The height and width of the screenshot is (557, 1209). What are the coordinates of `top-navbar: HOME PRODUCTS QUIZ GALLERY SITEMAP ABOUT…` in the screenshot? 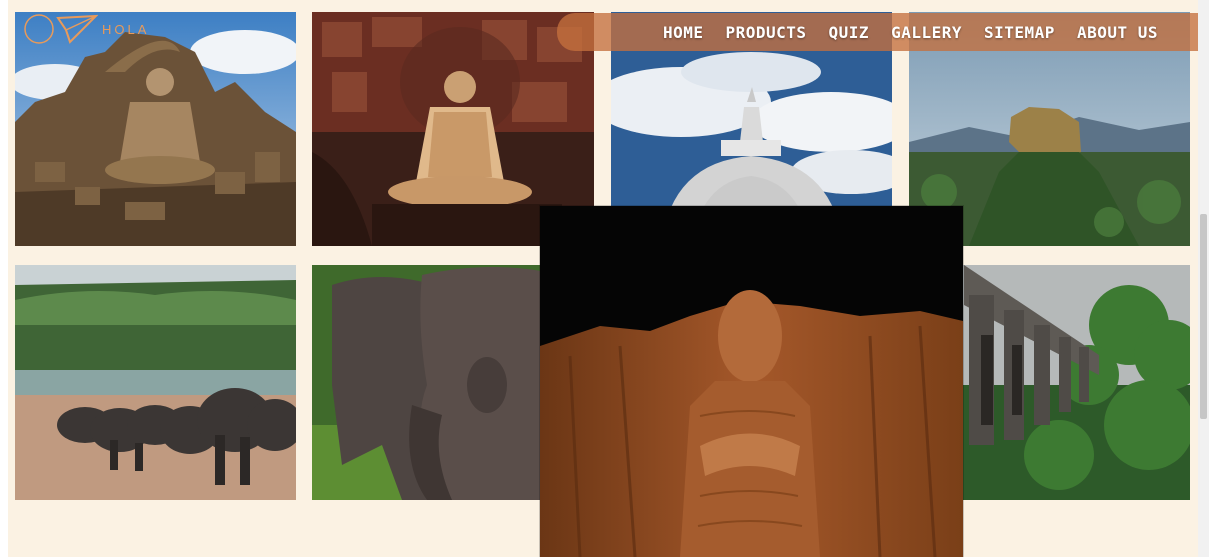 It's located at (877, 32).